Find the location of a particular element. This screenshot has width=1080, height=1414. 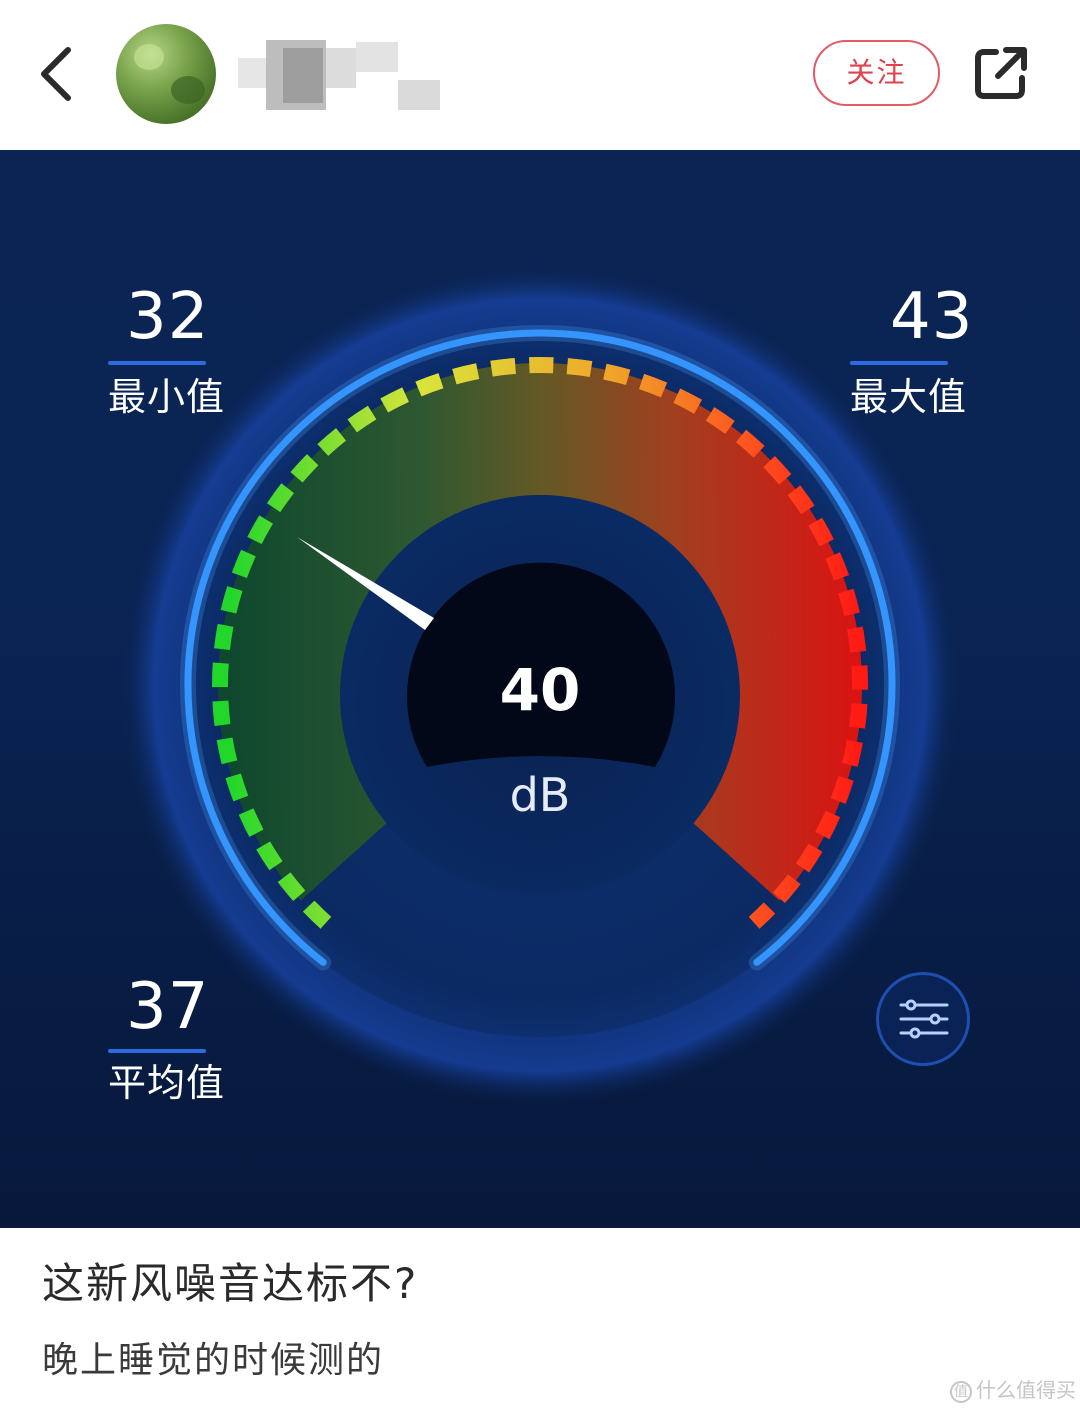

decibel-unit: dB is located at coordinates (540, 795).